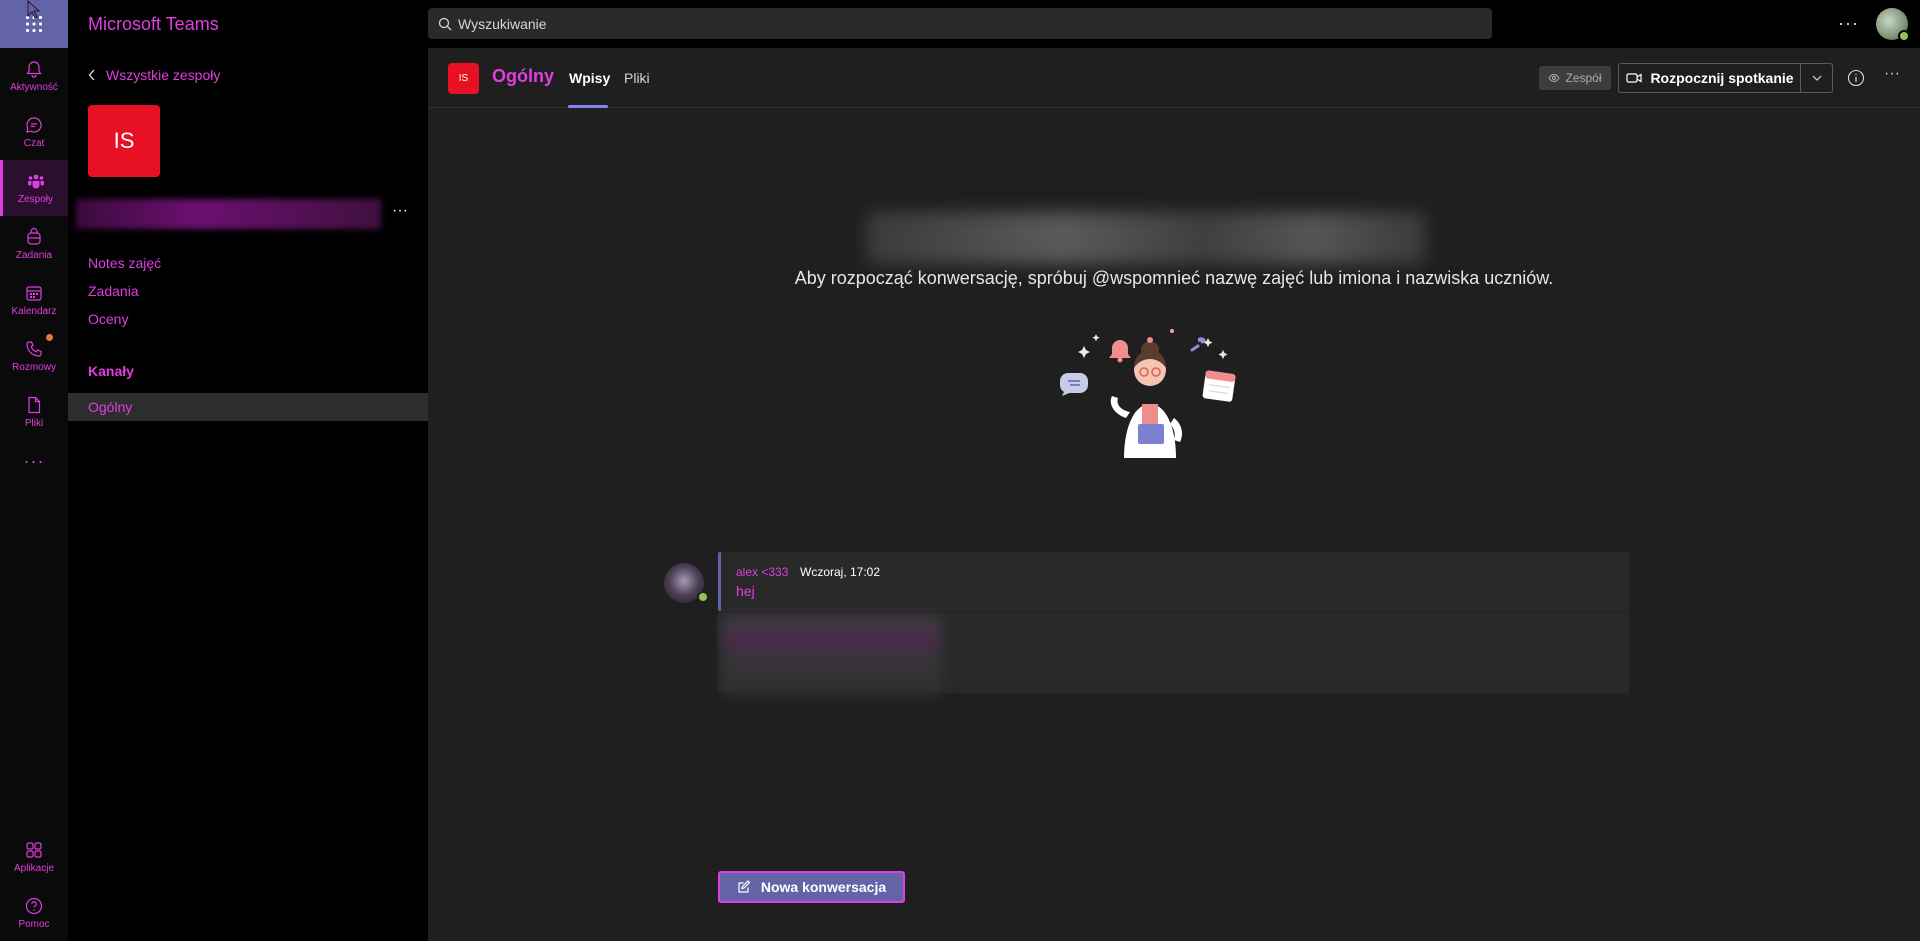 The width and height of the screenshot is (1920, 941). I want to click on chat-icon, so click(34, 125).